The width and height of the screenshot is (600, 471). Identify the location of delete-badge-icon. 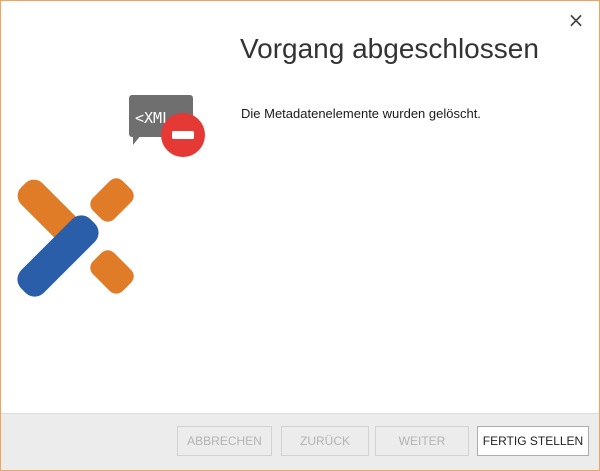
(183, 135).